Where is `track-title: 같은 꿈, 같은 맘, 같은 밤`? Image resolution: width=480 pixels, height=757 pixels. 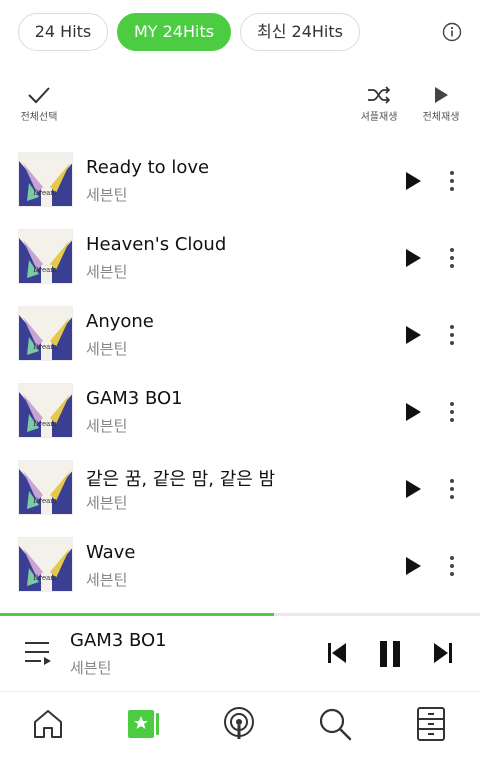 track-title: 같은 꿈, 같은 맘, 같은 밤 is located at coordinates (181, 479).